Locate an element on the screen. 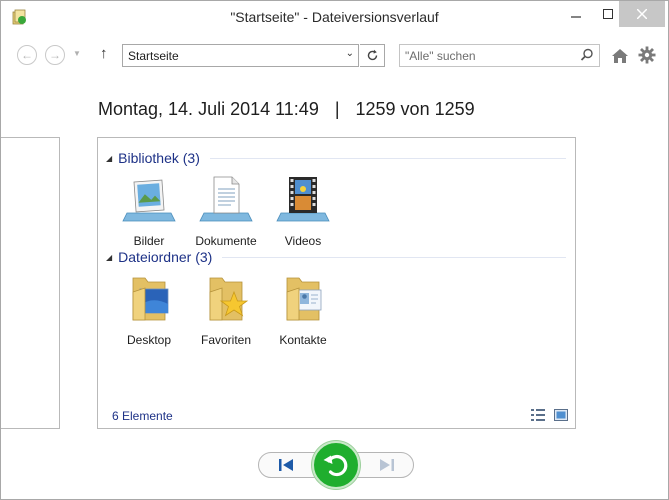 The width and height of the screenshot is (669, 500). snapshot-datetime: Montag, 14. Juli 2014 11:49 is located at coordinates (208, 109).